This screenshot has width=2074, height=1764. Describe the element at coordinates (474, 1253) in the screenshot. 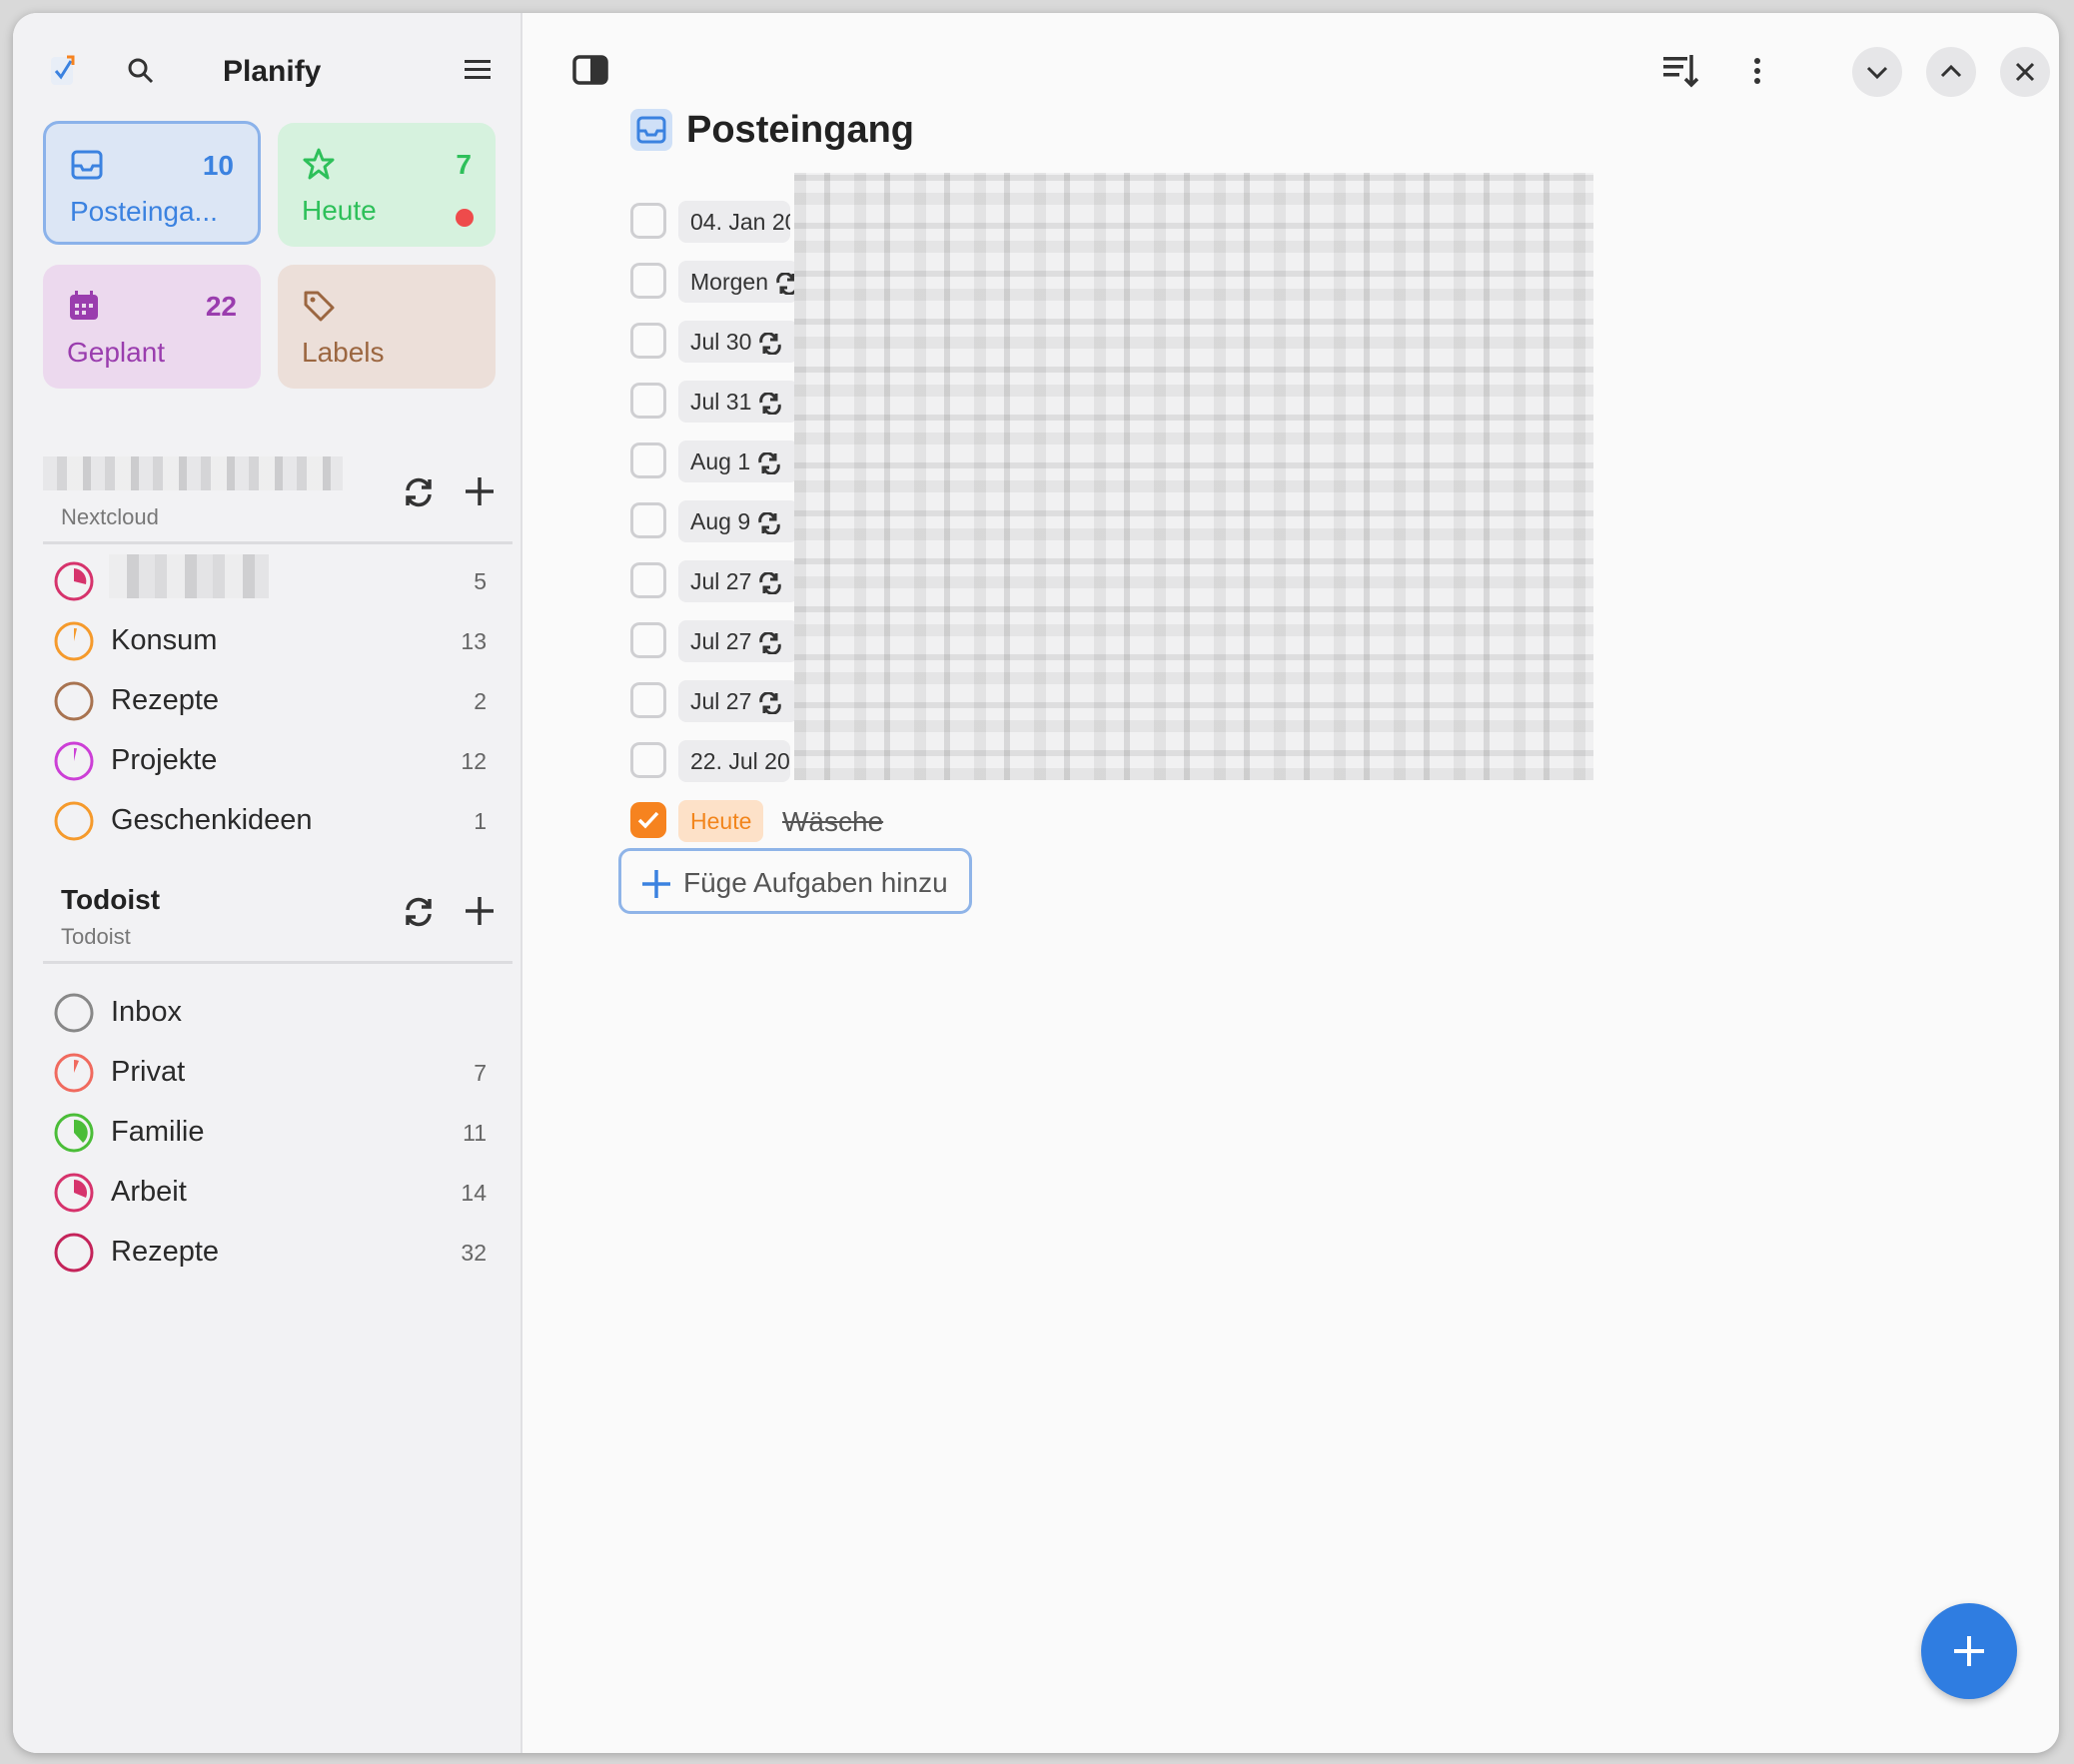

I see `project-count: 32` at that location.